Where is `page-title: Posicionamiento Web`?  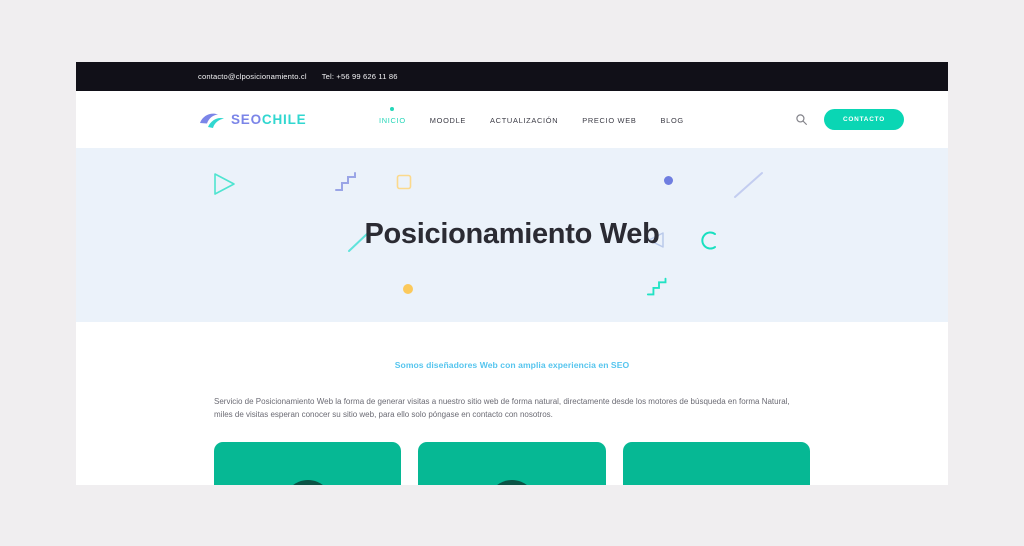
page-title: Posicionamiento Web is located at coordinates (512, 234).